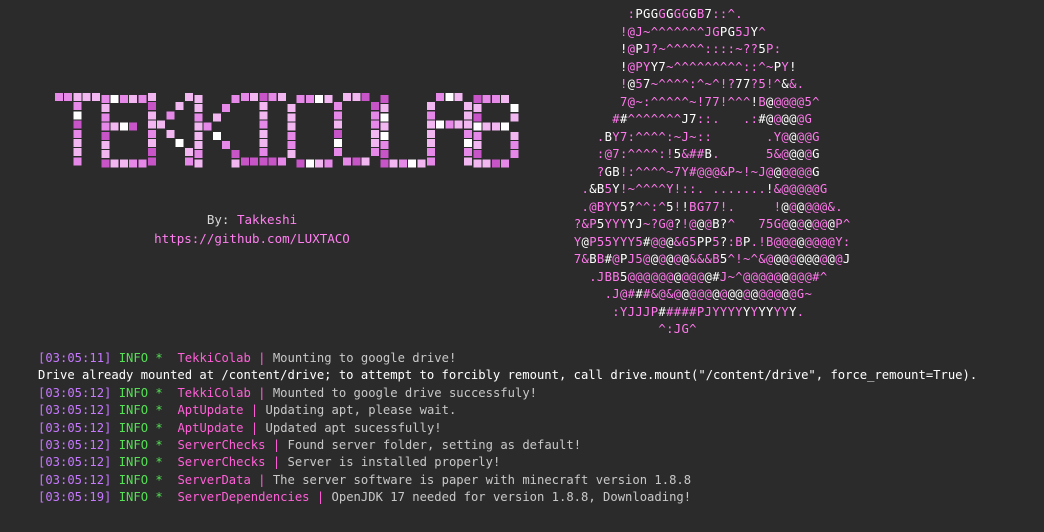 Image resolution: width=1044 pixels, height=532 pixels. Describe the element at coordinates (74, 358) in the screenshot. I see `log-timestamp: [03:05:11]` at that location.